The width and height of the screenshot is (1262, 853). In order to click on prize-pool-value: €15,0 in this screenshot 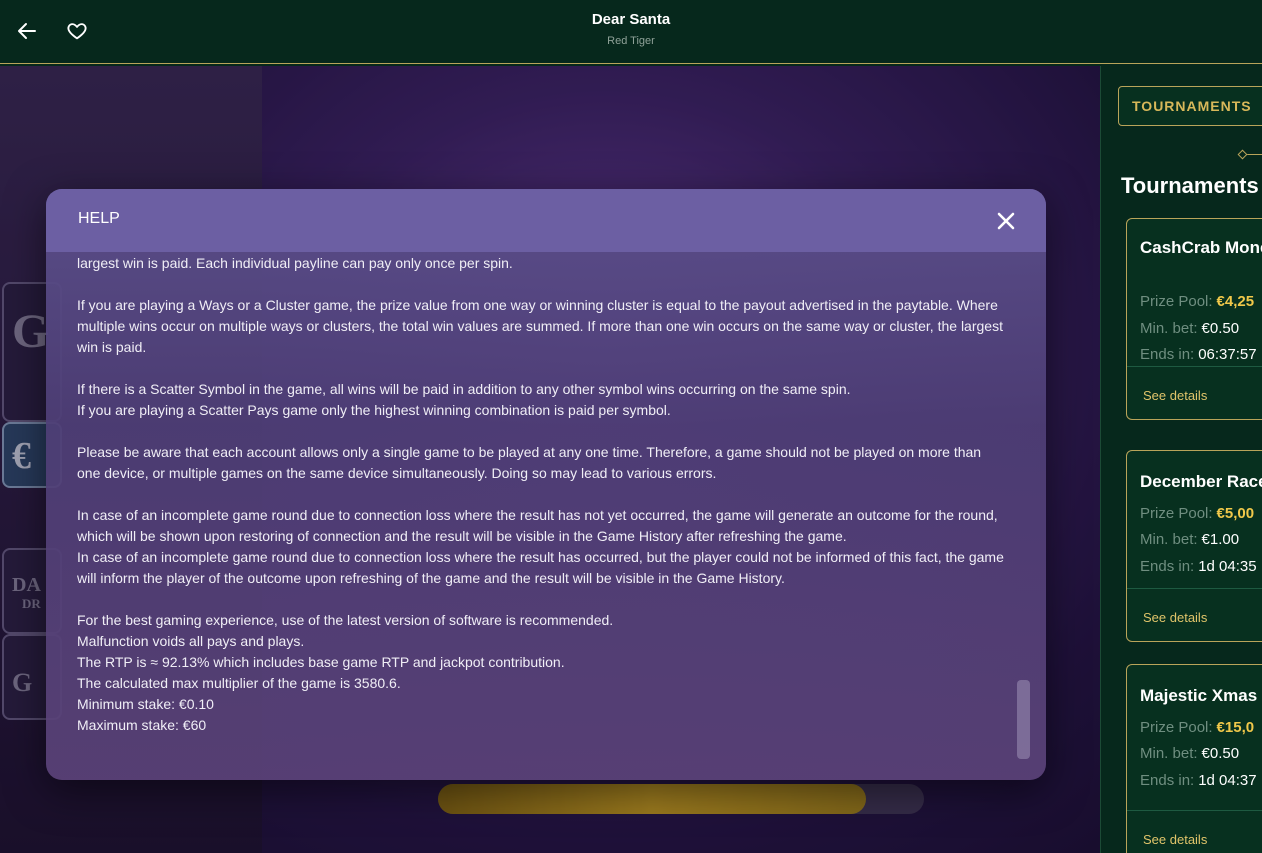, I will do `click(1235, 727)`.